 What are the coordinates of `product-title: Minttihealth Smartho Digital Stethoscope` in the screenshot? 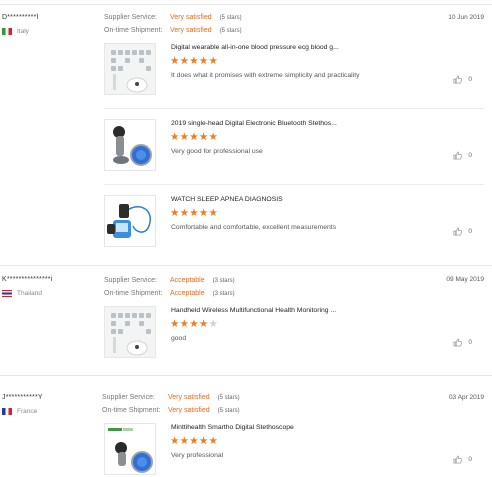 It's located at (232, 427).